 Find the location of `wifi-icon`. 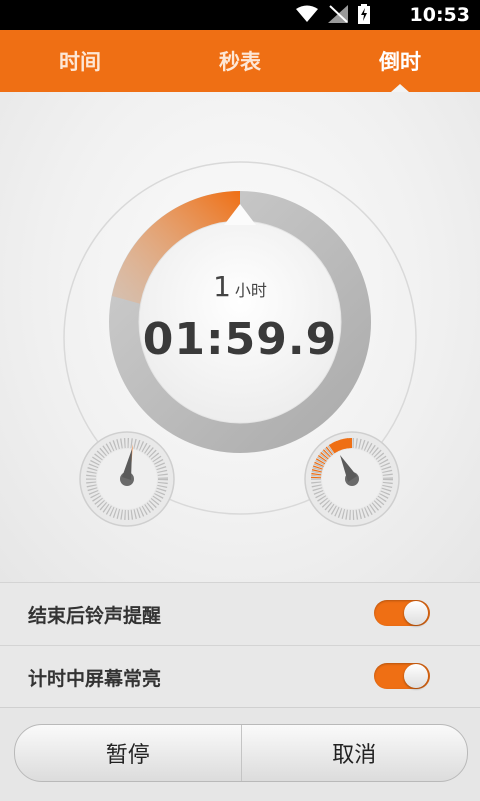

wifi-icon is located at coordinates (307, 16).